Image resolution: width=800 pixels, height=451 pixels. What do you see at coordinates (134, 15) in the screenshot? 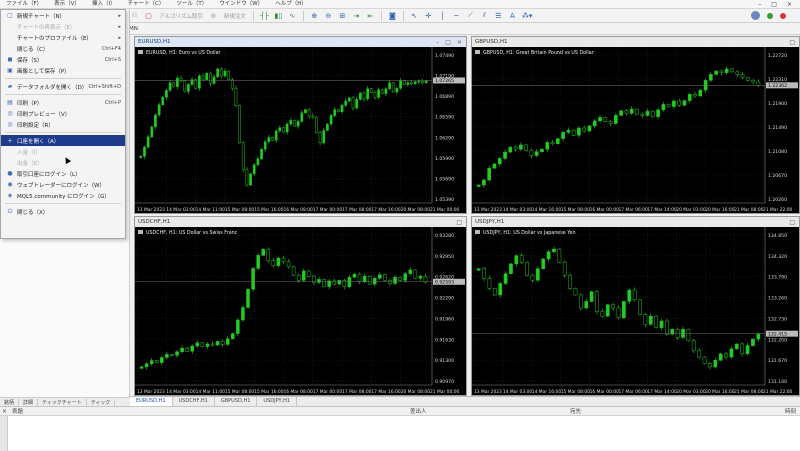
I see `undo-icon: ⎌` at bounding box center [134, 15].